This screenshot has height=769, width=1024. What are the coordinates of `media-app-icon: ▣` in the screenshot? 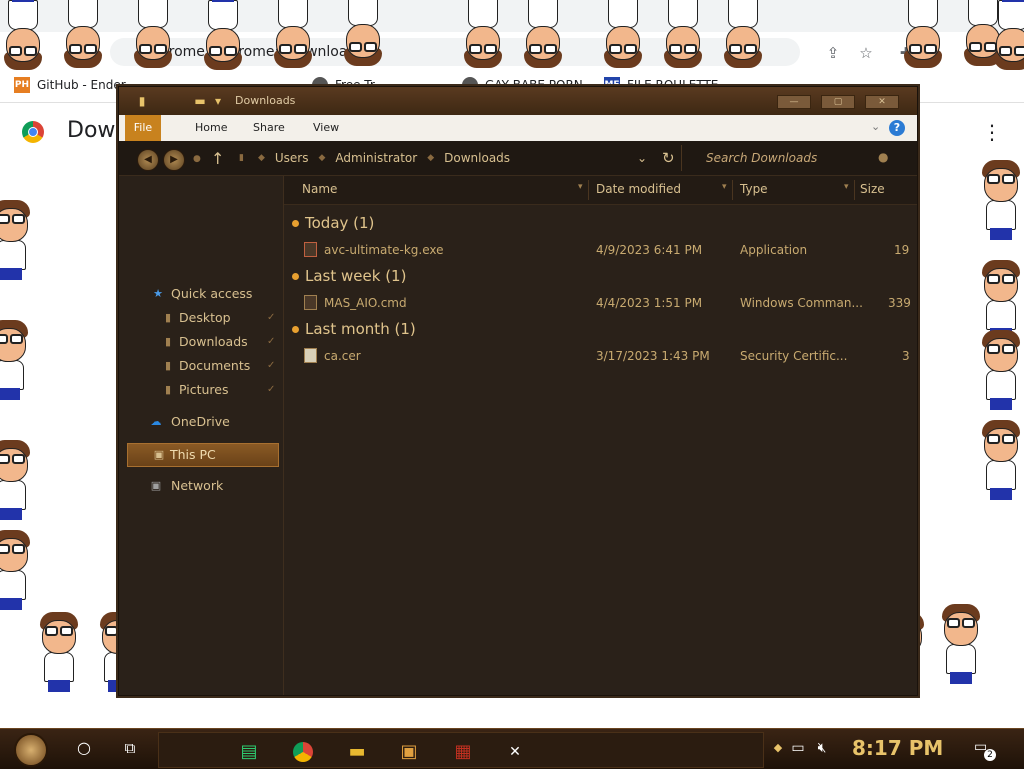 It's located at (409, 752).